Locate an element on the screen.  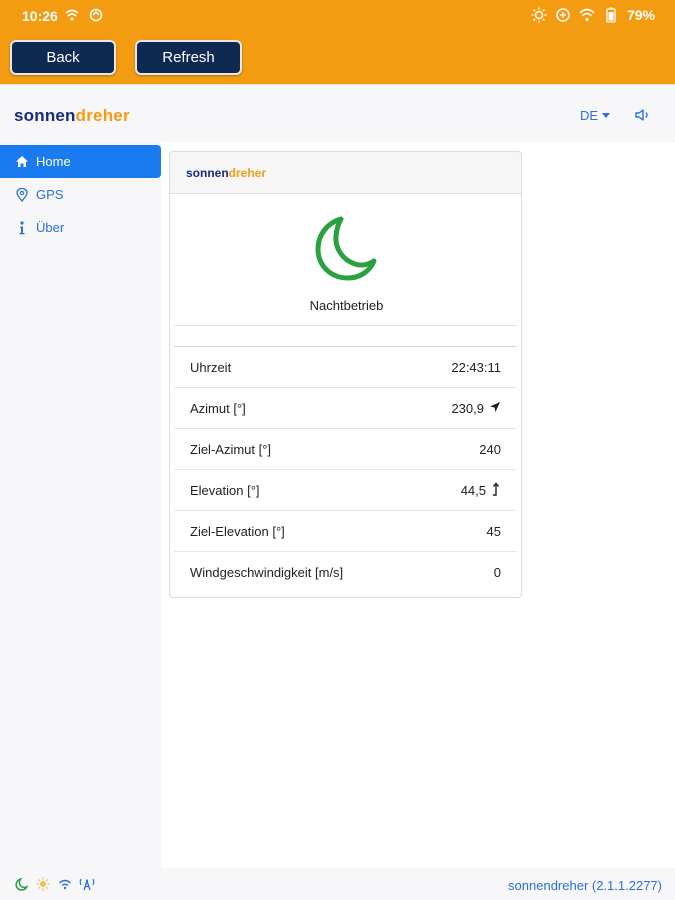
card-header: sonnendreher is located at coordinates (345, 173).